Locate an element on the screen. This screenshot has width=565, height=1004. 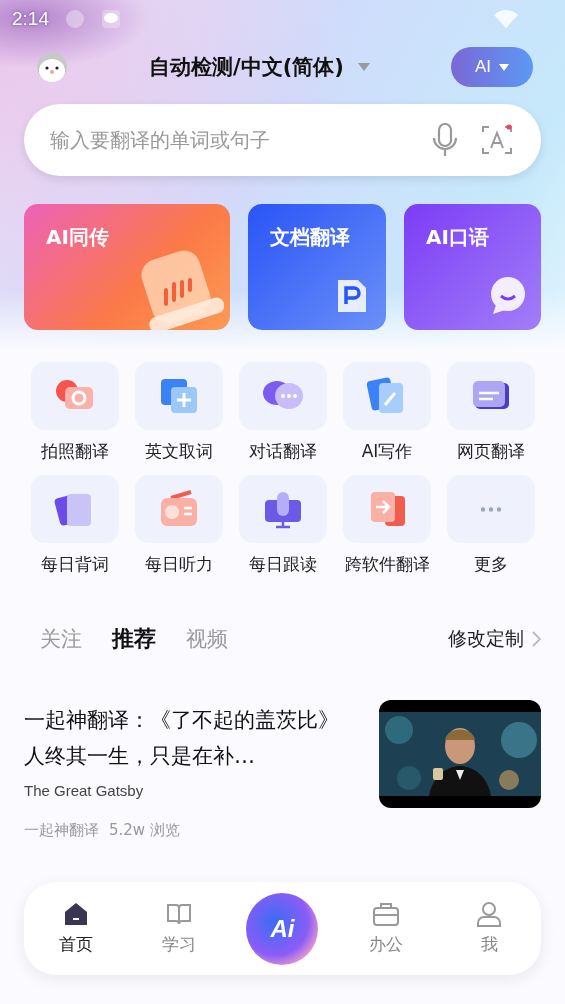
notification-dot-icon is located at coordinates (75, 19).